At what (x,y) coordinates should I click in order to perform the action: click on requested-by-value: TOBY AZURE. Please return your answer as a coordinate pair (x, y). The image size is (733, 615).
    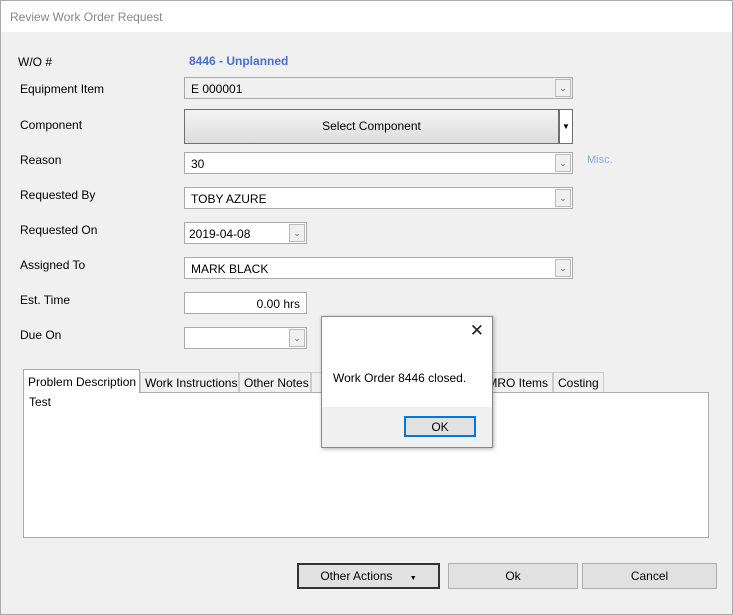
    Looking at the image, I should click on (229, 199).